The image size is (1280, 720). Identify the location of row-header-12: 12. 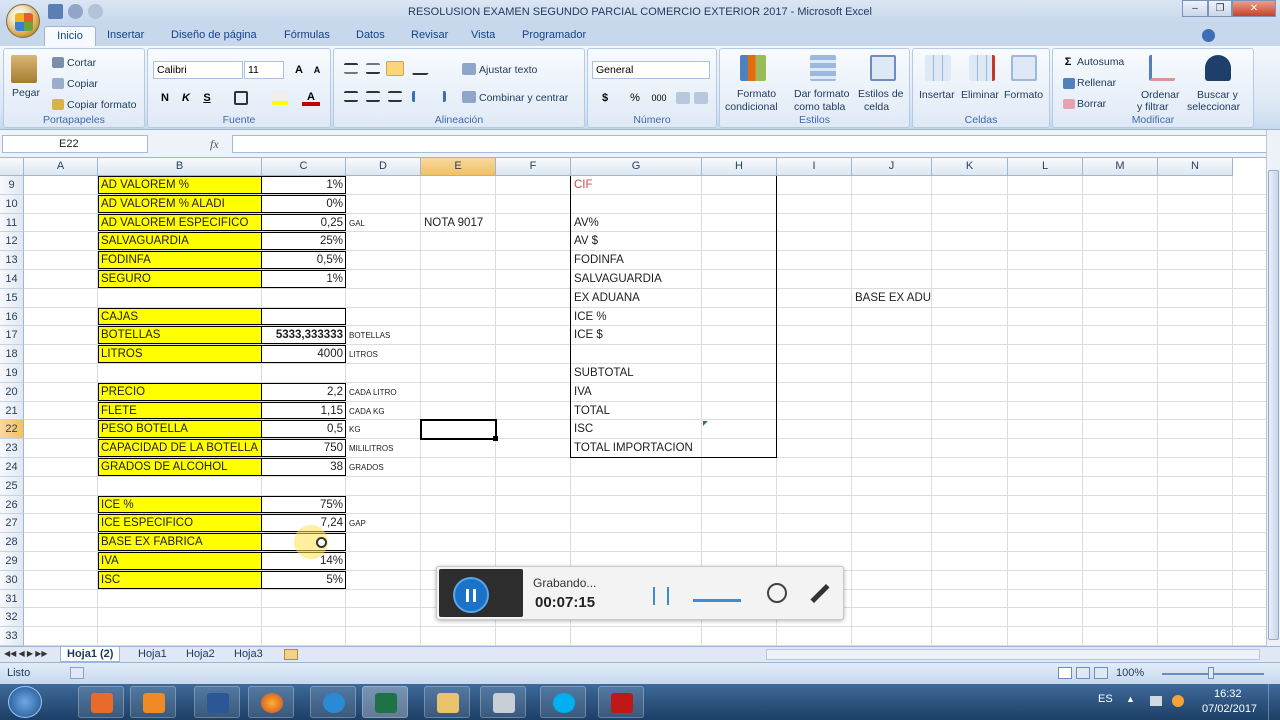
(12, 242).